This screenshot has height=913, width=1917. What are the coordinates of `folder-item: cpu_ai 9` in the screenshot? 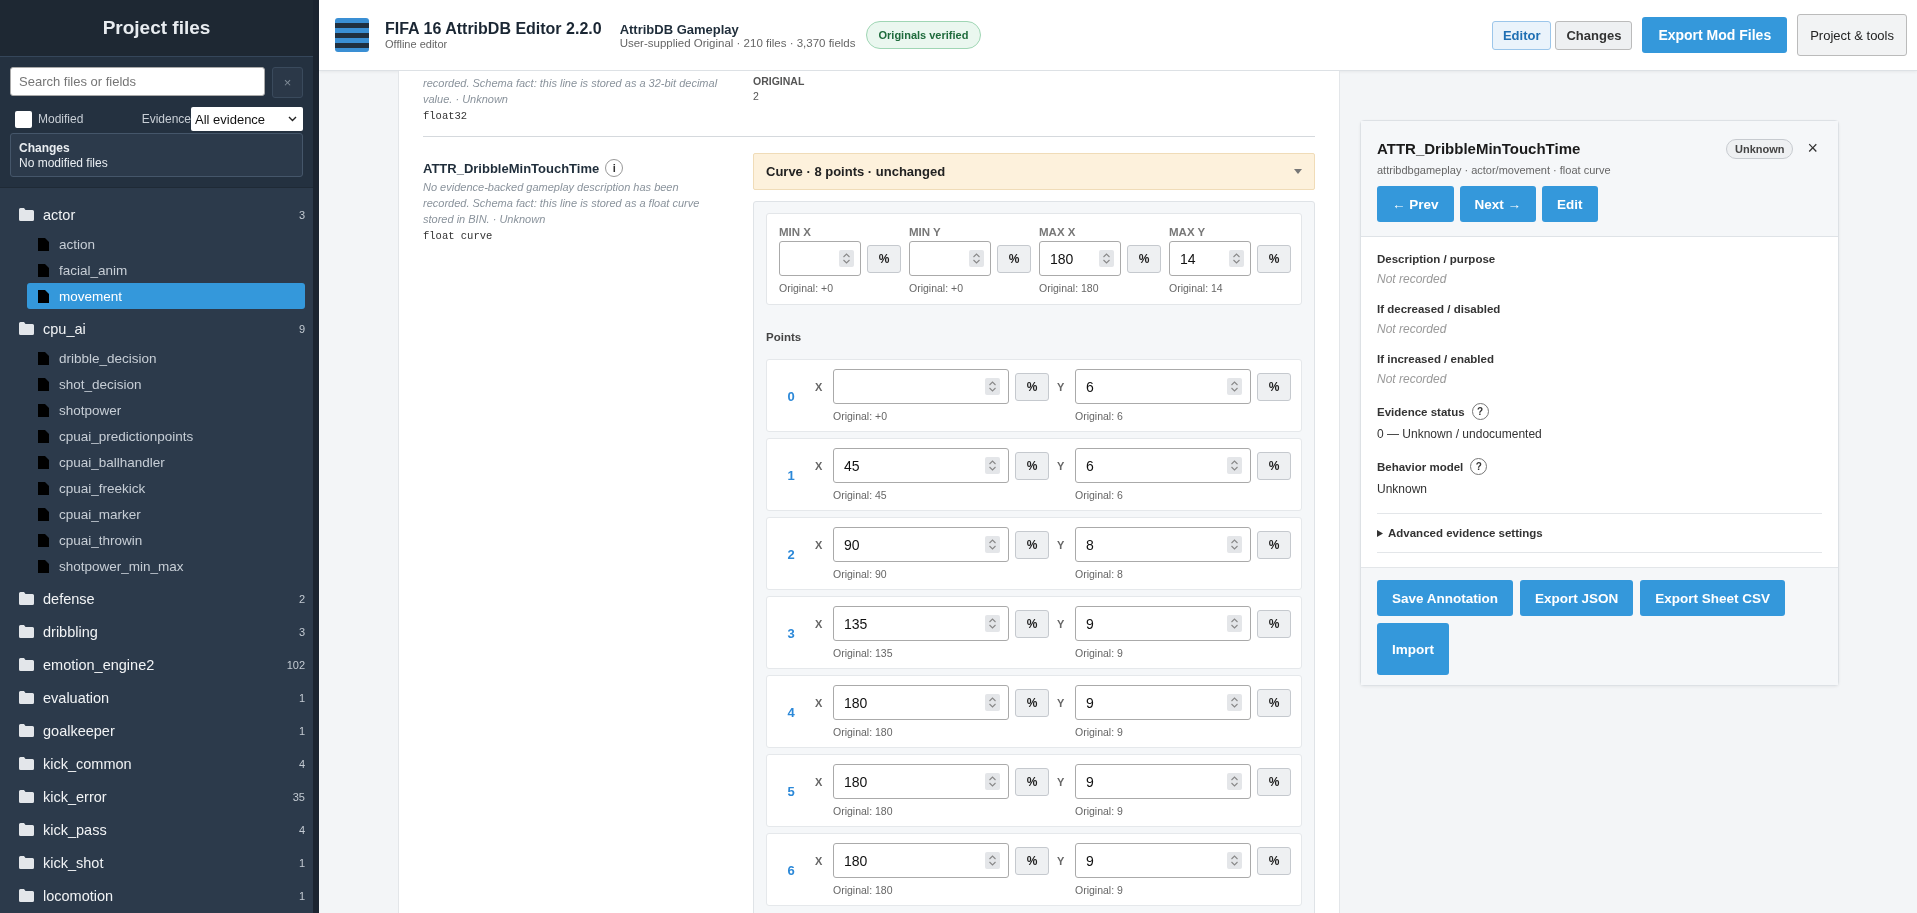 It's located at (152, 328).